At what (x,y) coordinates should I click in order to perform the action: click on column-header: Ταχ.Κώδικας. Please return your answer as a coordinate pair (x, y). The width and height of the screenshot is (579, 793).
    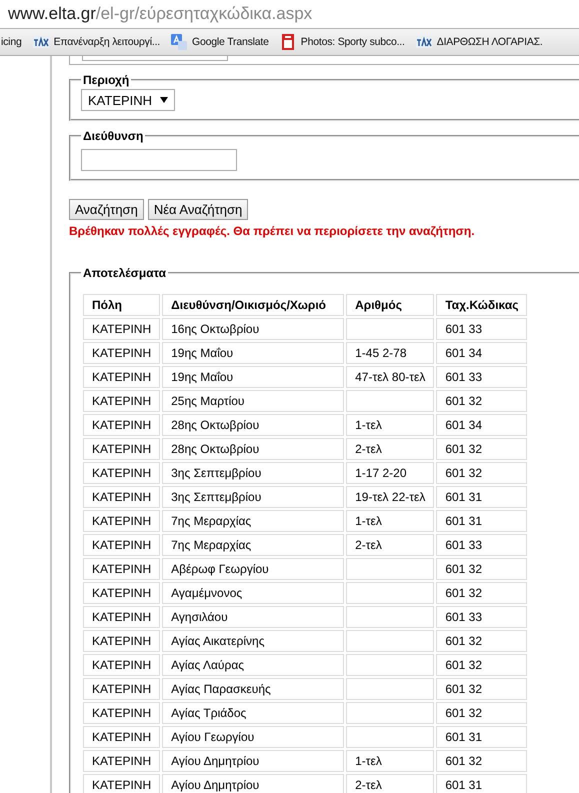
    Looking at the image, I should click on (482, 305).